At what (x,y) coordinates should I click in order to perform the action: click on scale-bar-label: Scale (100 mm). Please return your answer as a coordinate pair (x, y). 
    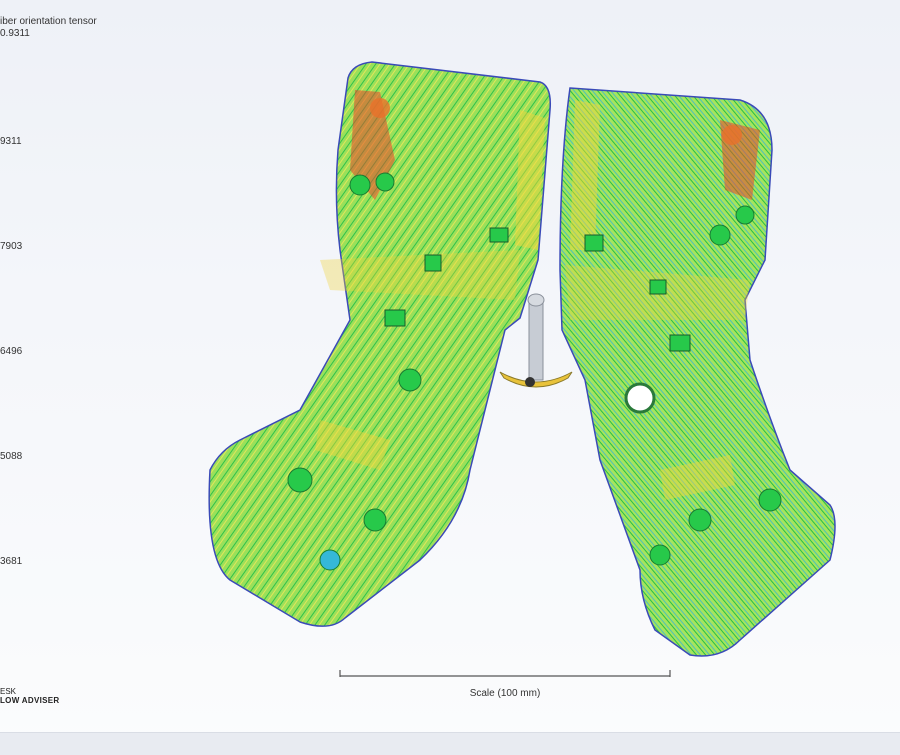
    Looking at the image, I should click on (505, 693).